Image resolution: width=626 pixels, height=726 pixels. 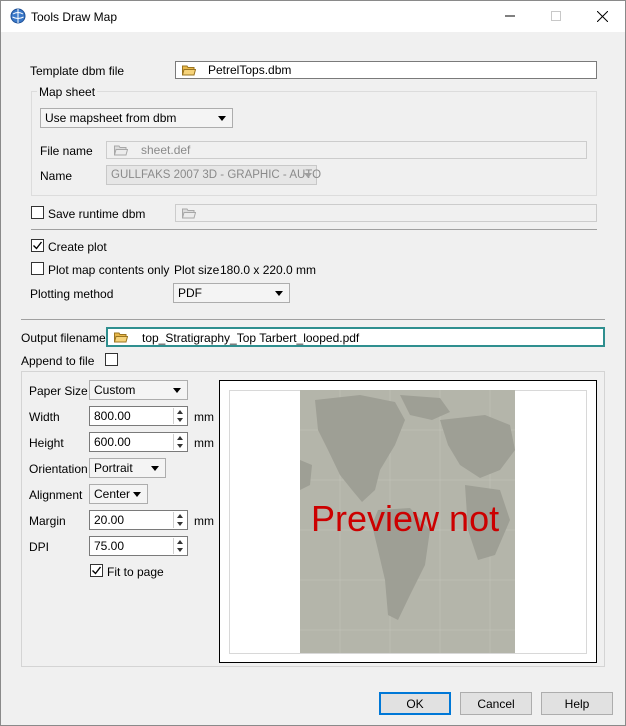 What do you see at coordinates (386, 213) in the screenshot?
I see `runtime-dbm-field` at bounding box center [386, 213].